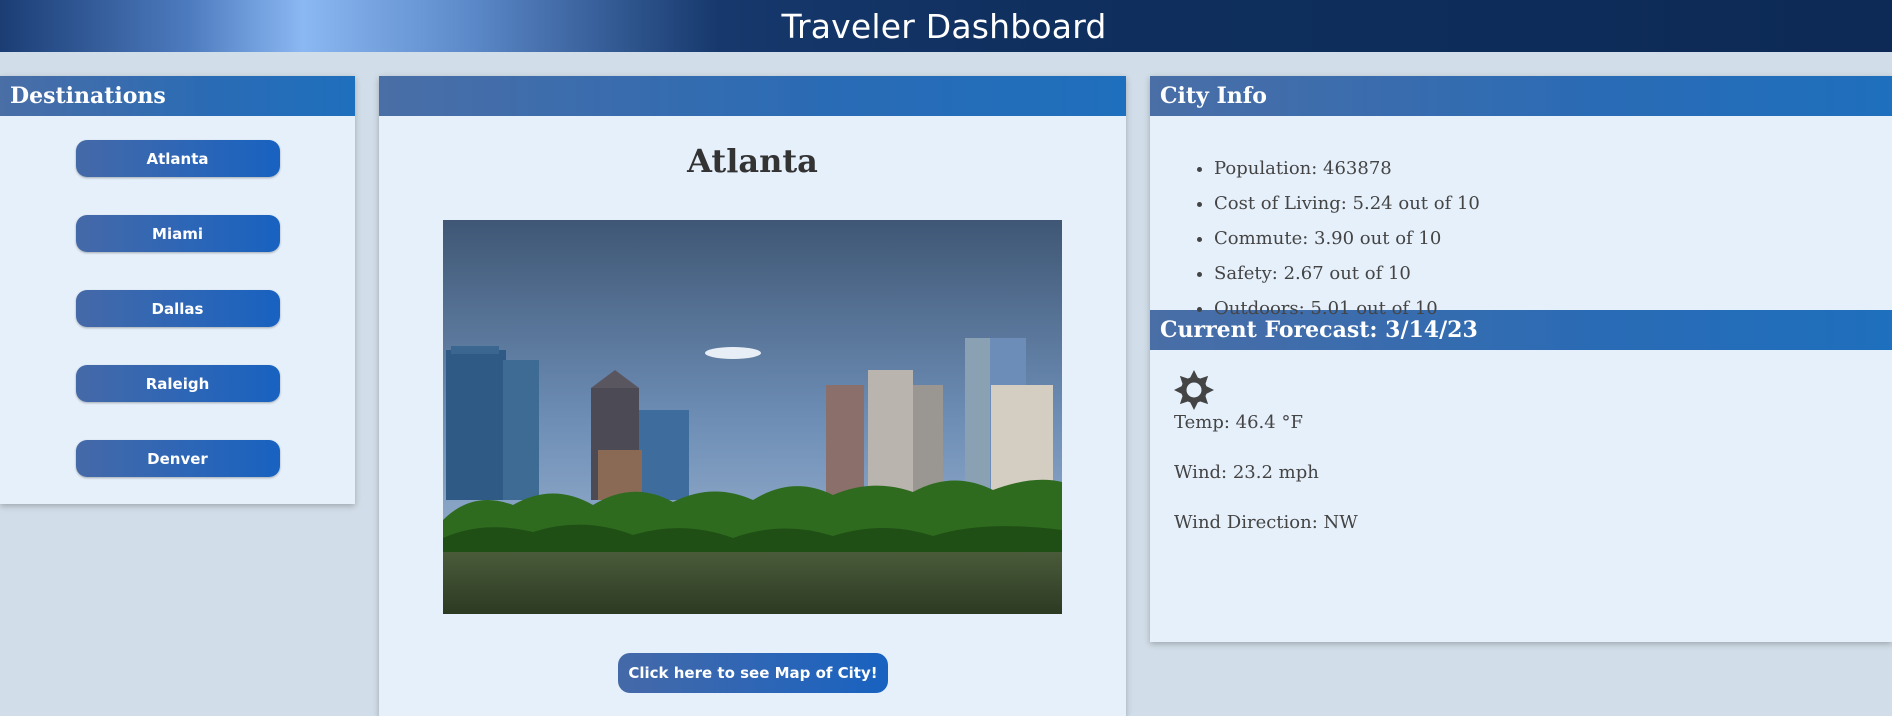 The height and width of the screenshot is (716, 1892). What do you see at coordinates (752, 161) in the screenshot?
I see `city-name: Atlanta` at bounding box center [752, 161].